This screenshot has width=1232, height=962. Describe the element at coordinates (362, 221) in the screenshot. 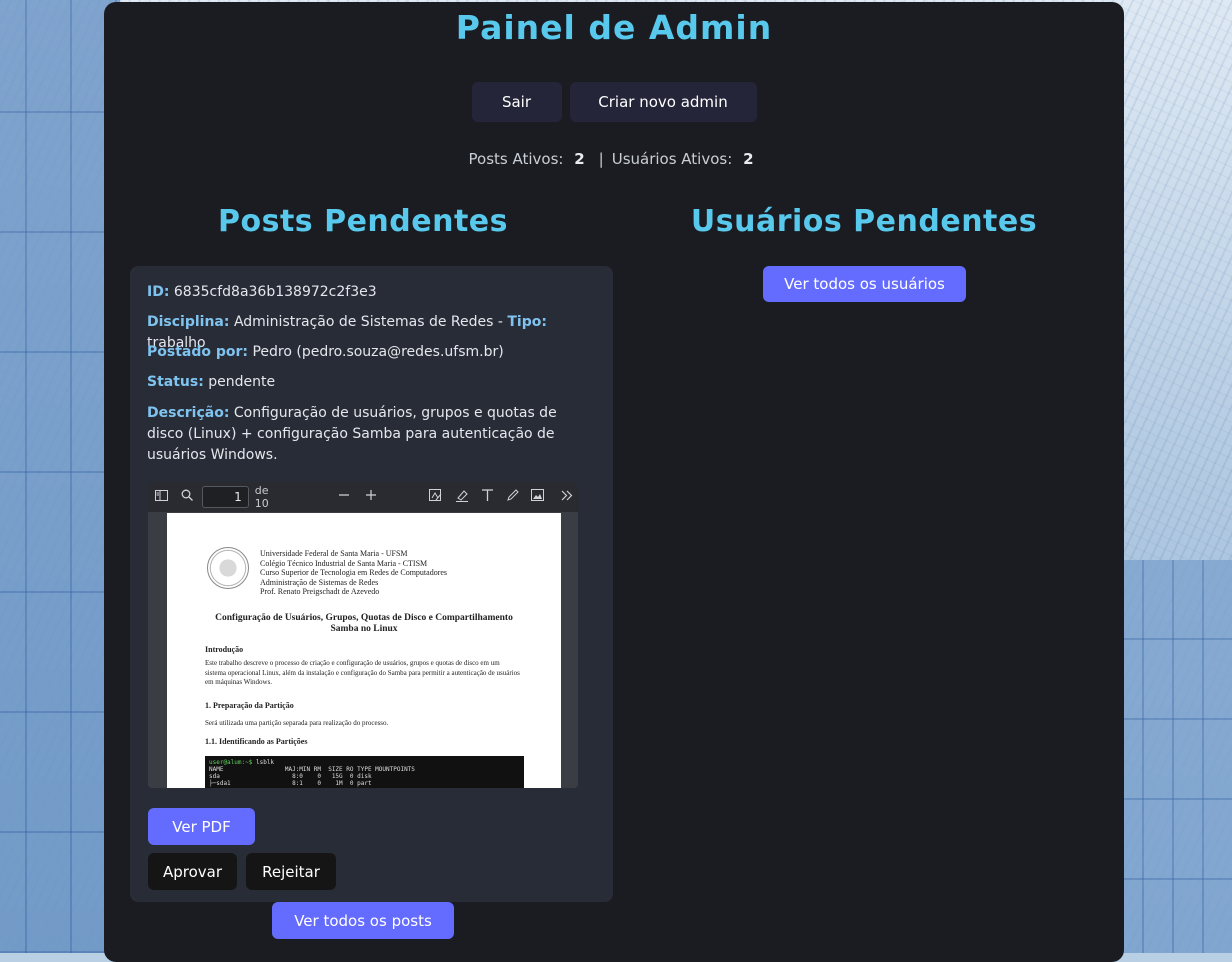

I see `posts-pending-heading: Posts Pendentes` at that location.